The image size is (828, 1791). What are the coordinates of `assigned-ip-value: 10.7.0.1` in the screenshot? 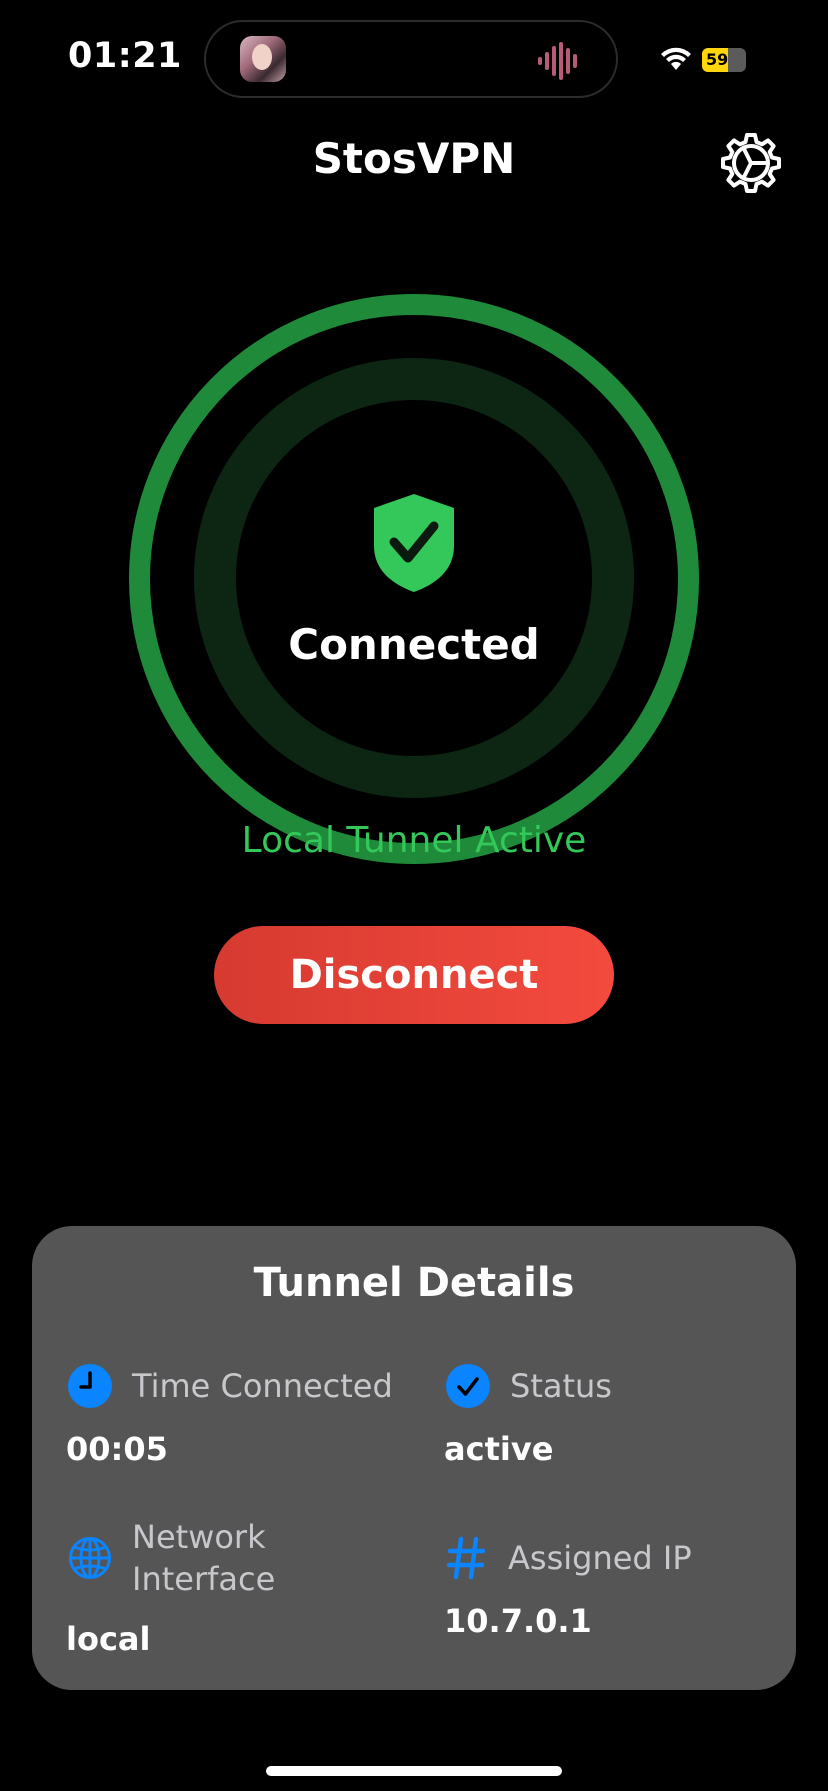 It's located at (518, 1621).